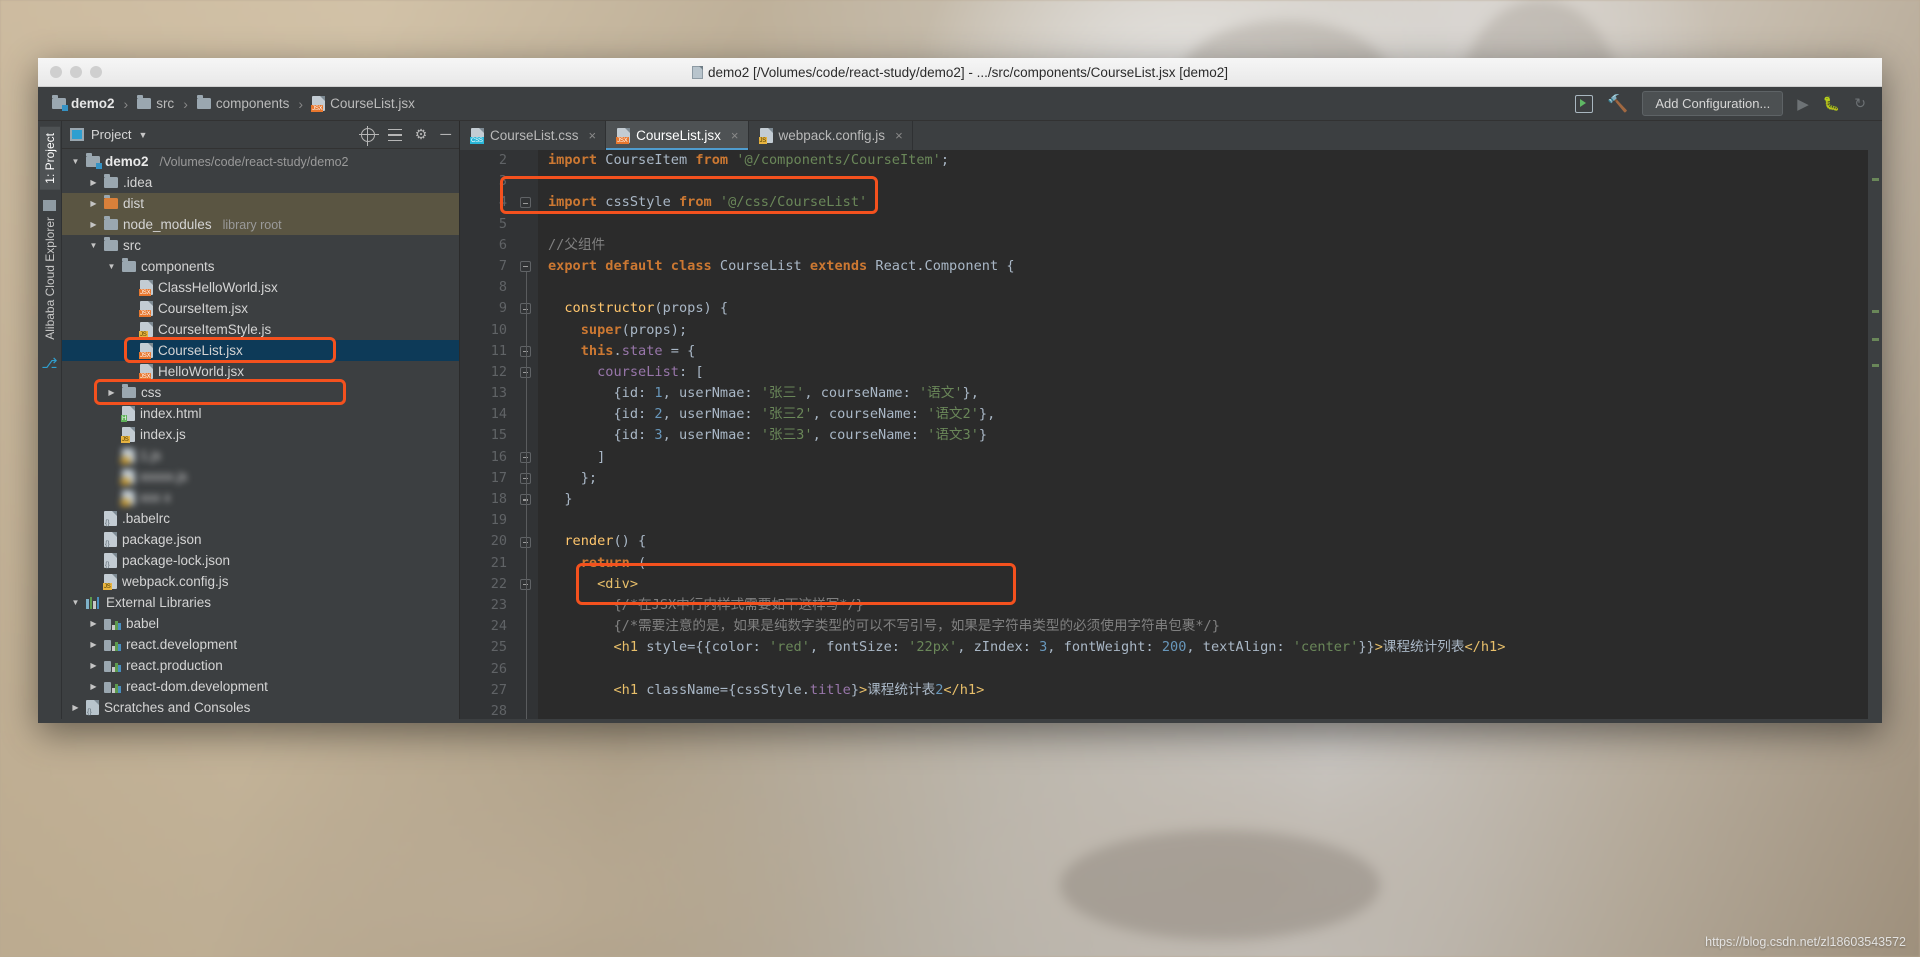 This screenshot has width=1920, height=957. What do you see at coordinates (260, 602) in the screenshot?
I see `tree-row: ▼ External Libraries` at bounding box center [260, 602].